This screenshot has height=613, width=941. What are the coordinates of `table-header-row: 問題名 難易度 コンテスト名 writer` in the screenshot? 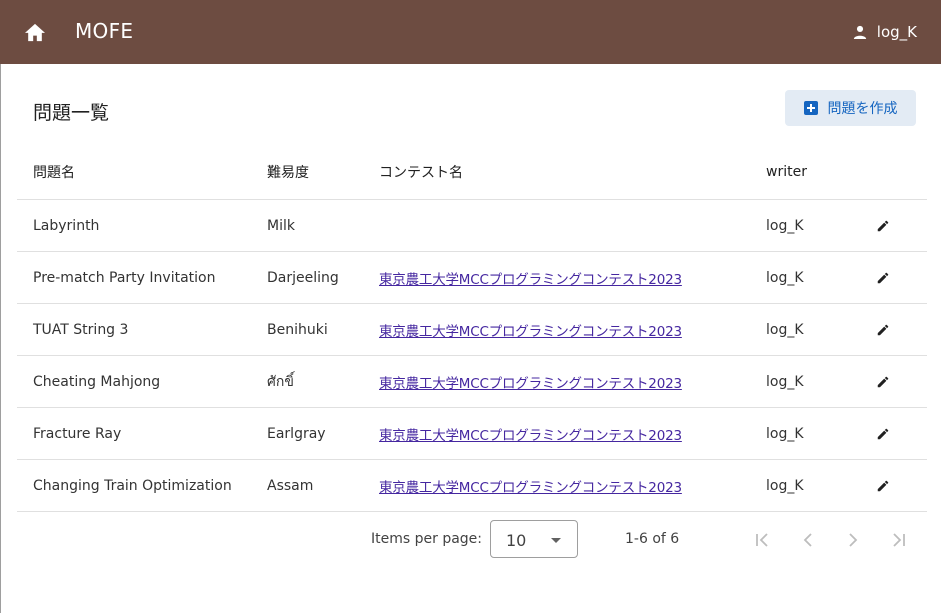 It's located at (472, 172).